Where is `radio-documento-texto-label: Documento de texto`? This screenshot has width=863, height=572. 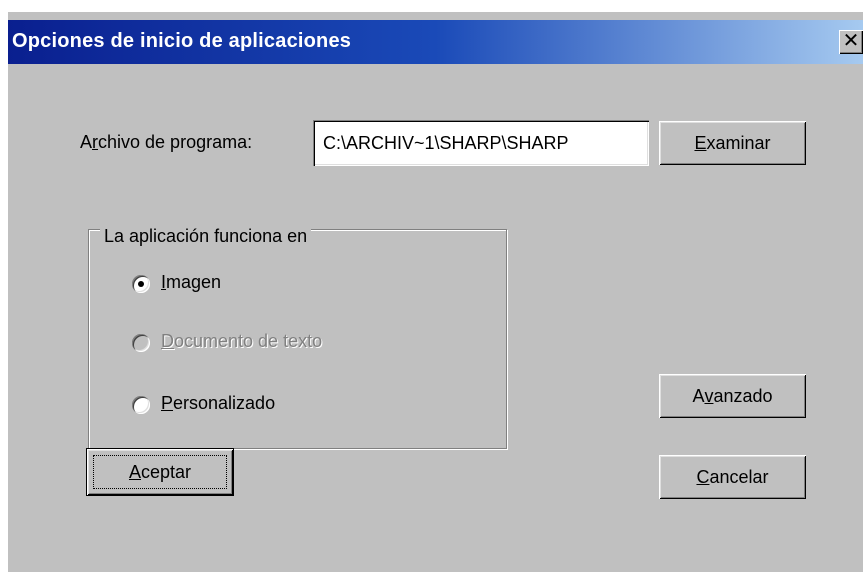 radio-documento-texto-label: Documento de texto is located at coordinates (241, 341).